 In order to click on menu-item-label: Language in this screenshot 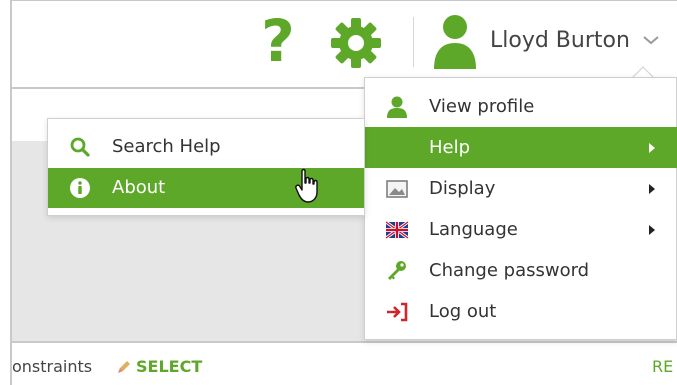, I will do `click(473, 229)`.